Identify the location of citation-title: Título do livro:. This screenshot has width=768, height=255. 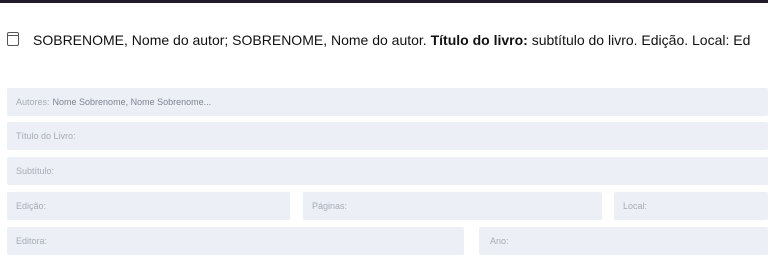
(479, 40).